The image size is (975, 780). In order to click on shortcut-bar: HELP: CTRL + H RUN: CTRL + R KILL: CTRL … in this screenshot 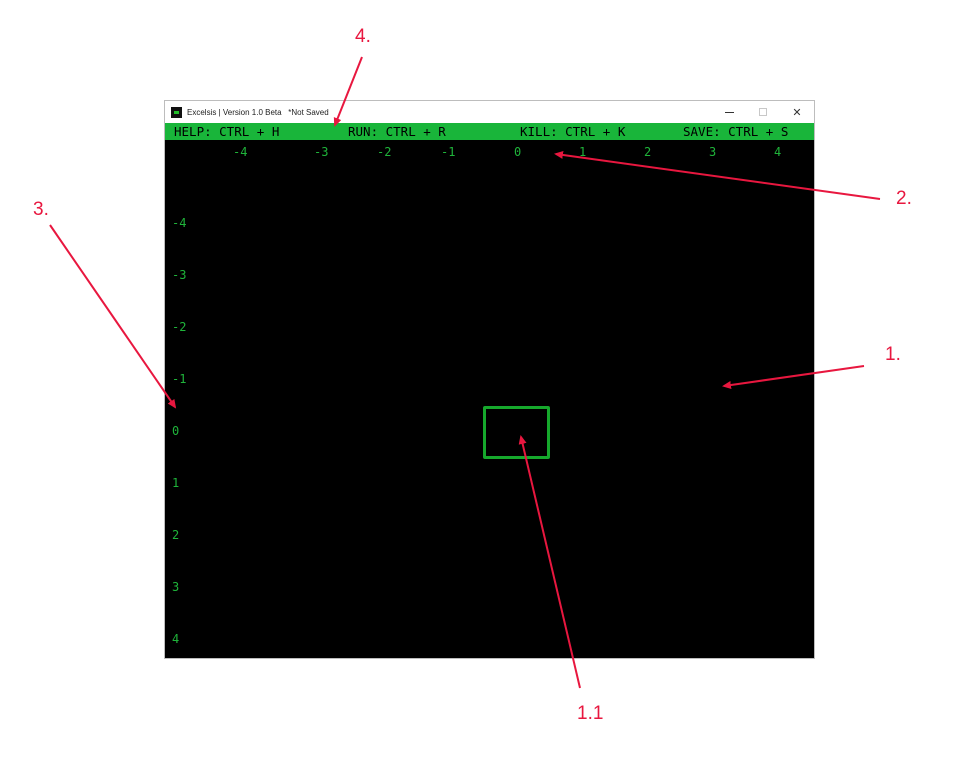, I will do `click(489, 131)`.